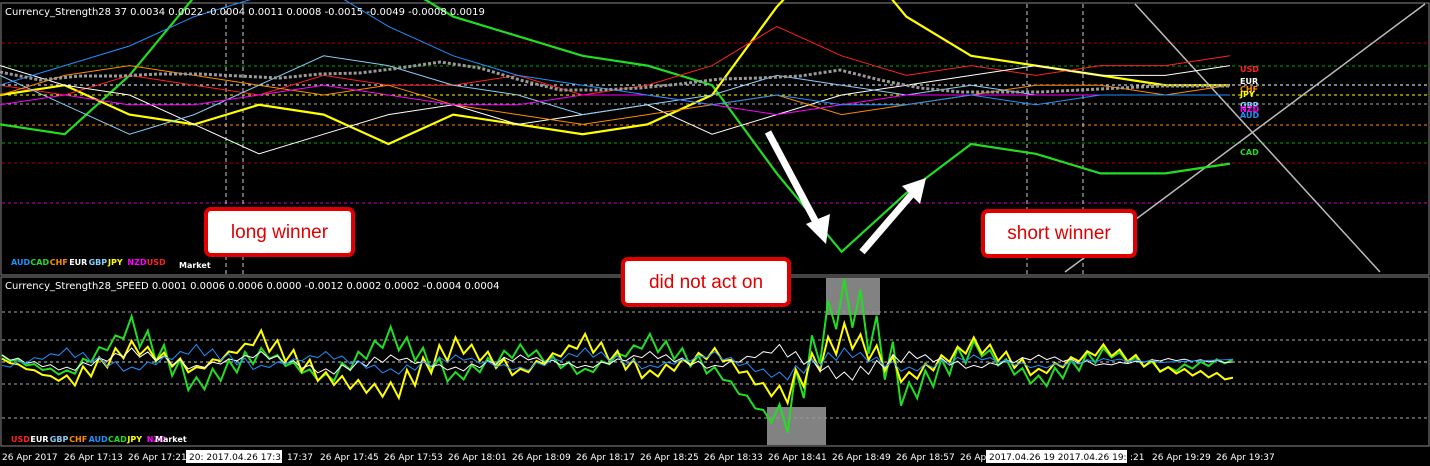 The image size is (1430, 466). Describe the element at coordinates (88, 262) in the screenshot. I see `main-legend: AUD CAD CHF EUR GBP JPY NZD USD` at that location.